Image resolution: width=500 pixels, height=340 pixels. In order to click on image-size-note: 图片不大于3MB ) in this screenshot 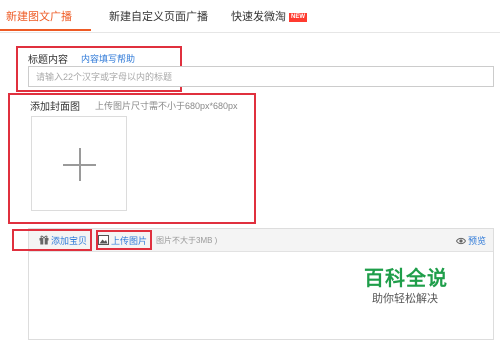, I will do `click(187, 240)`.